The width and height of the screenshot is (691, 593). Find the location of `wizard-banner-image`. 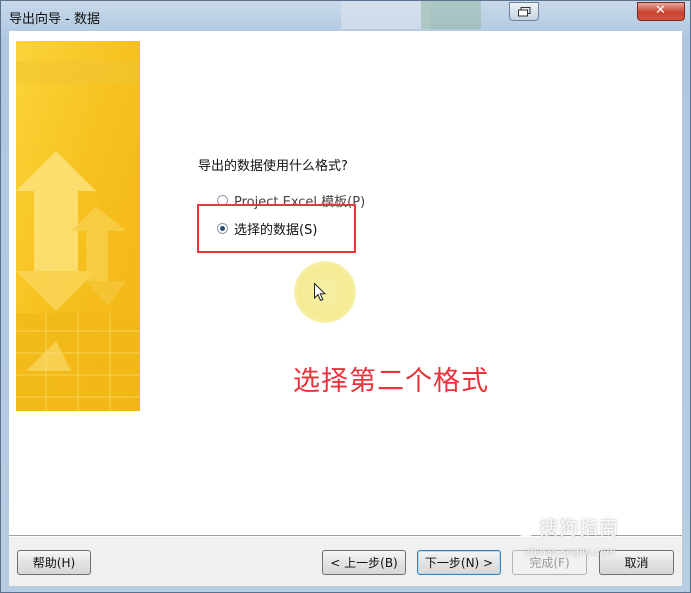

wizard-banner-image is located at coordinates (78, 226).